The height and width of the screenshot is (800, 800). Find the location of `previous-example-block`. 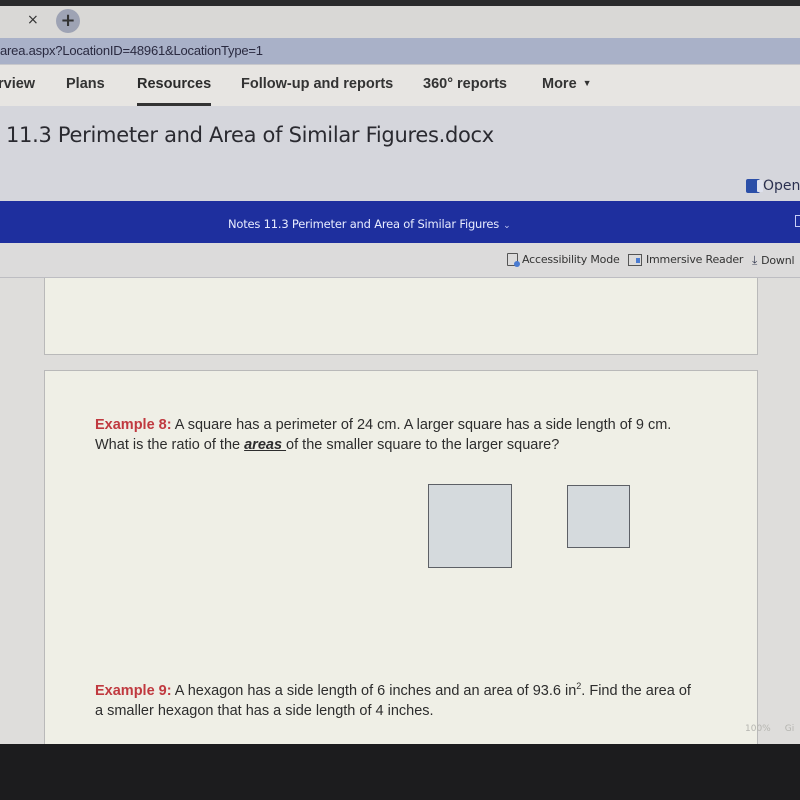

previous-example-block is located at coordinates (401, 316).